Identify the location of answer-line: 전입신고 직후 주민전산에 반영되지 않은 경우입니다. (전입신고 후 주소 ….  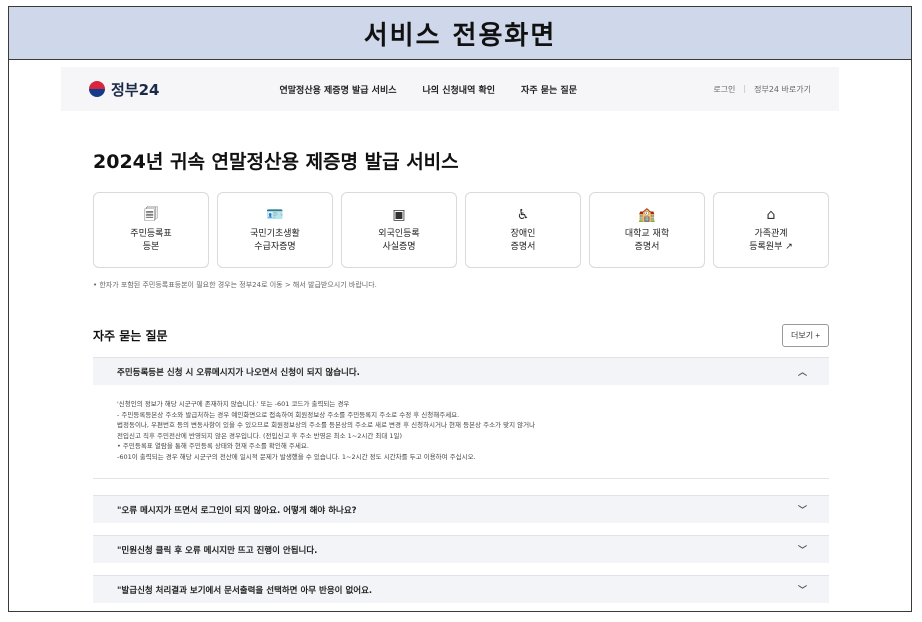
(260, 435).